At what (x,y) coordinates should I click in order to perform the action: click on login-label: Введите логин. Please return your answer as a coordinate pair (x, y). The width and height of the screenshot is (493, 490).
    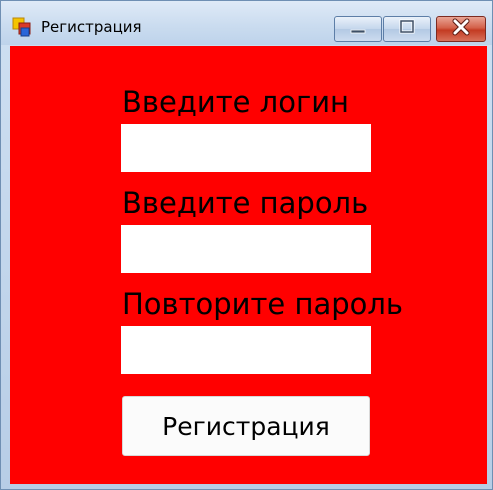
    Looking at the image, I should click on (236, 102).